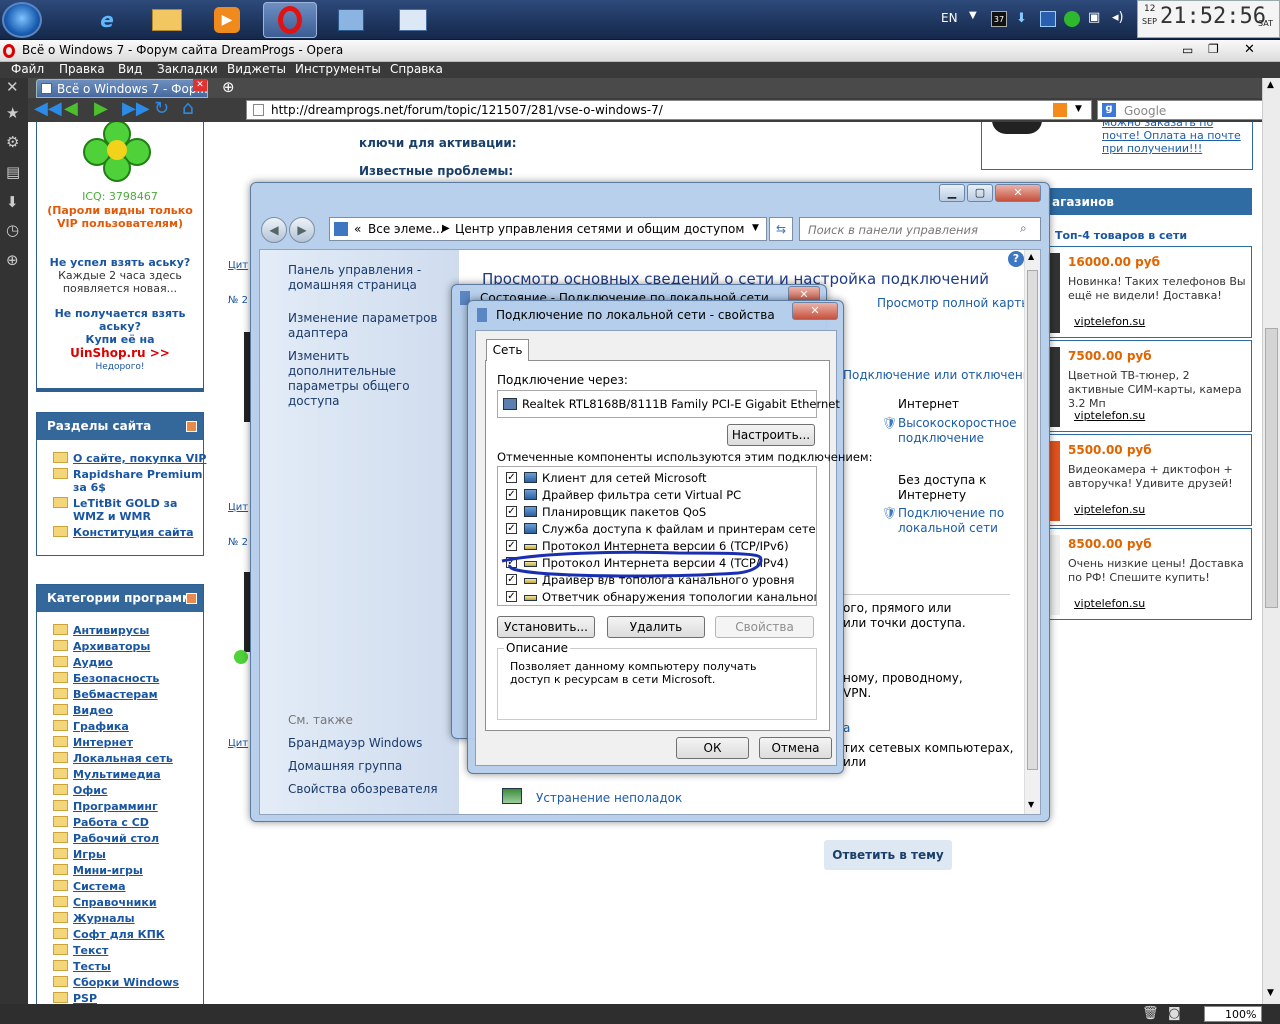 The image size is (1280, 1024). What do you see at coordinates (188, 108) in the screenshot?
I see `home-icon: ⌂` at bounding box center [188, 108].